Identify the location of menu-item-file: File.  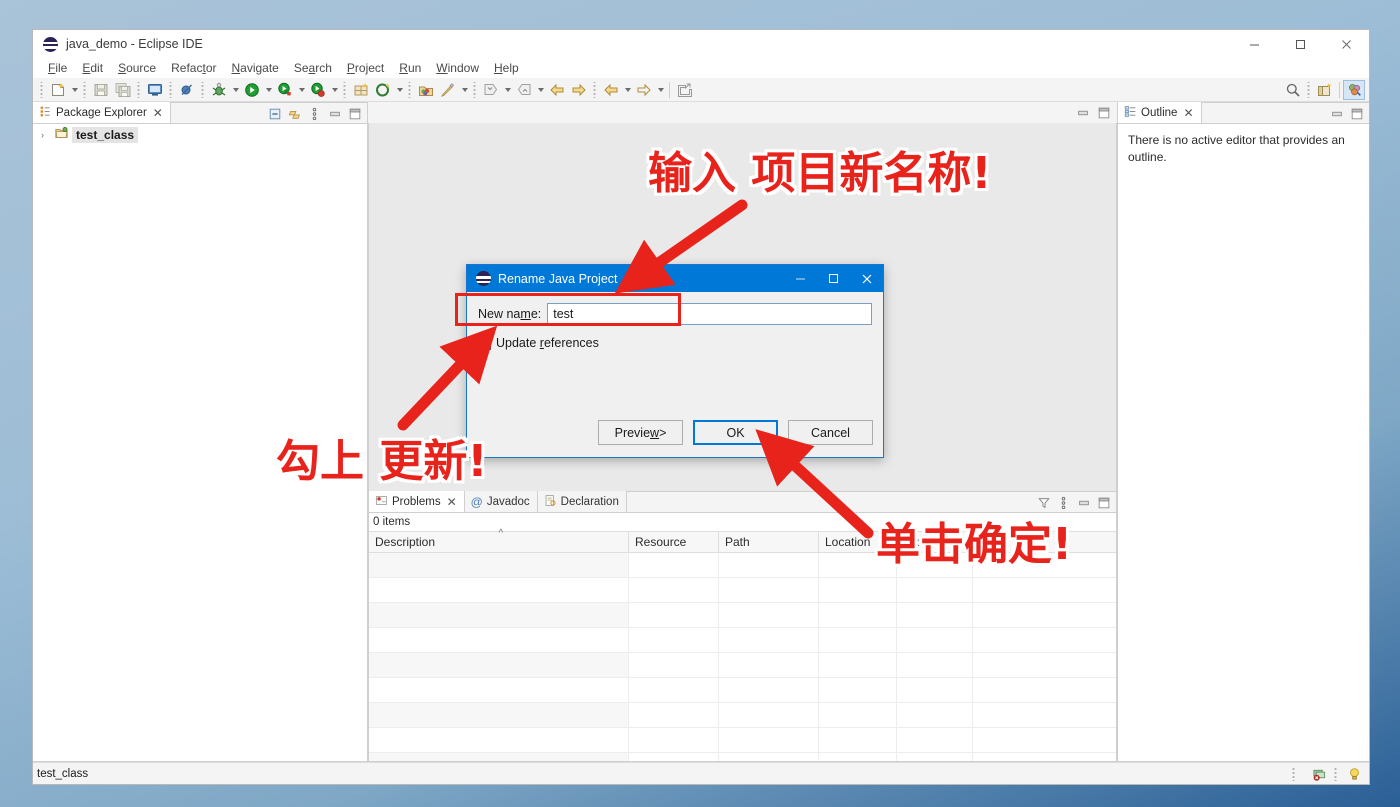
(57, 68).